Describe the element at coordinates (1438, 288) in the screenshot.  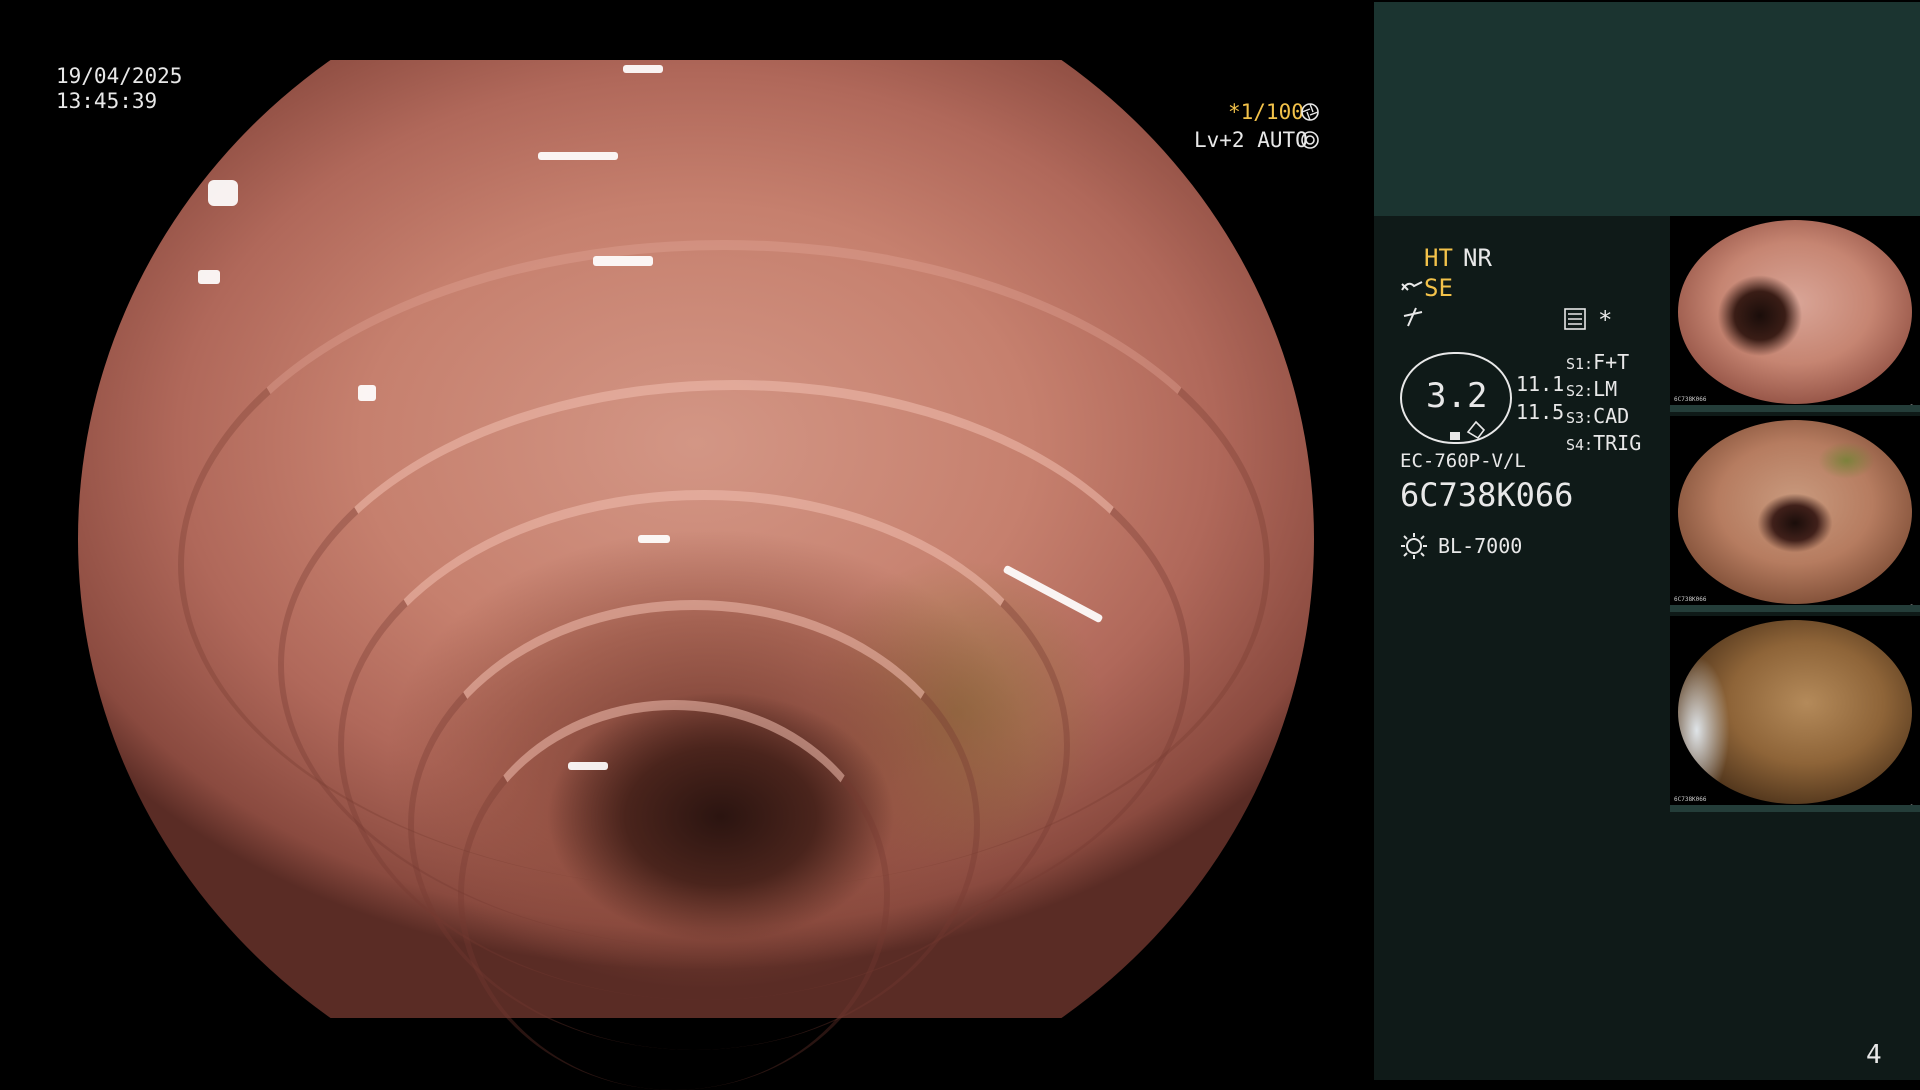
I see `mode-se: SE` at that location.